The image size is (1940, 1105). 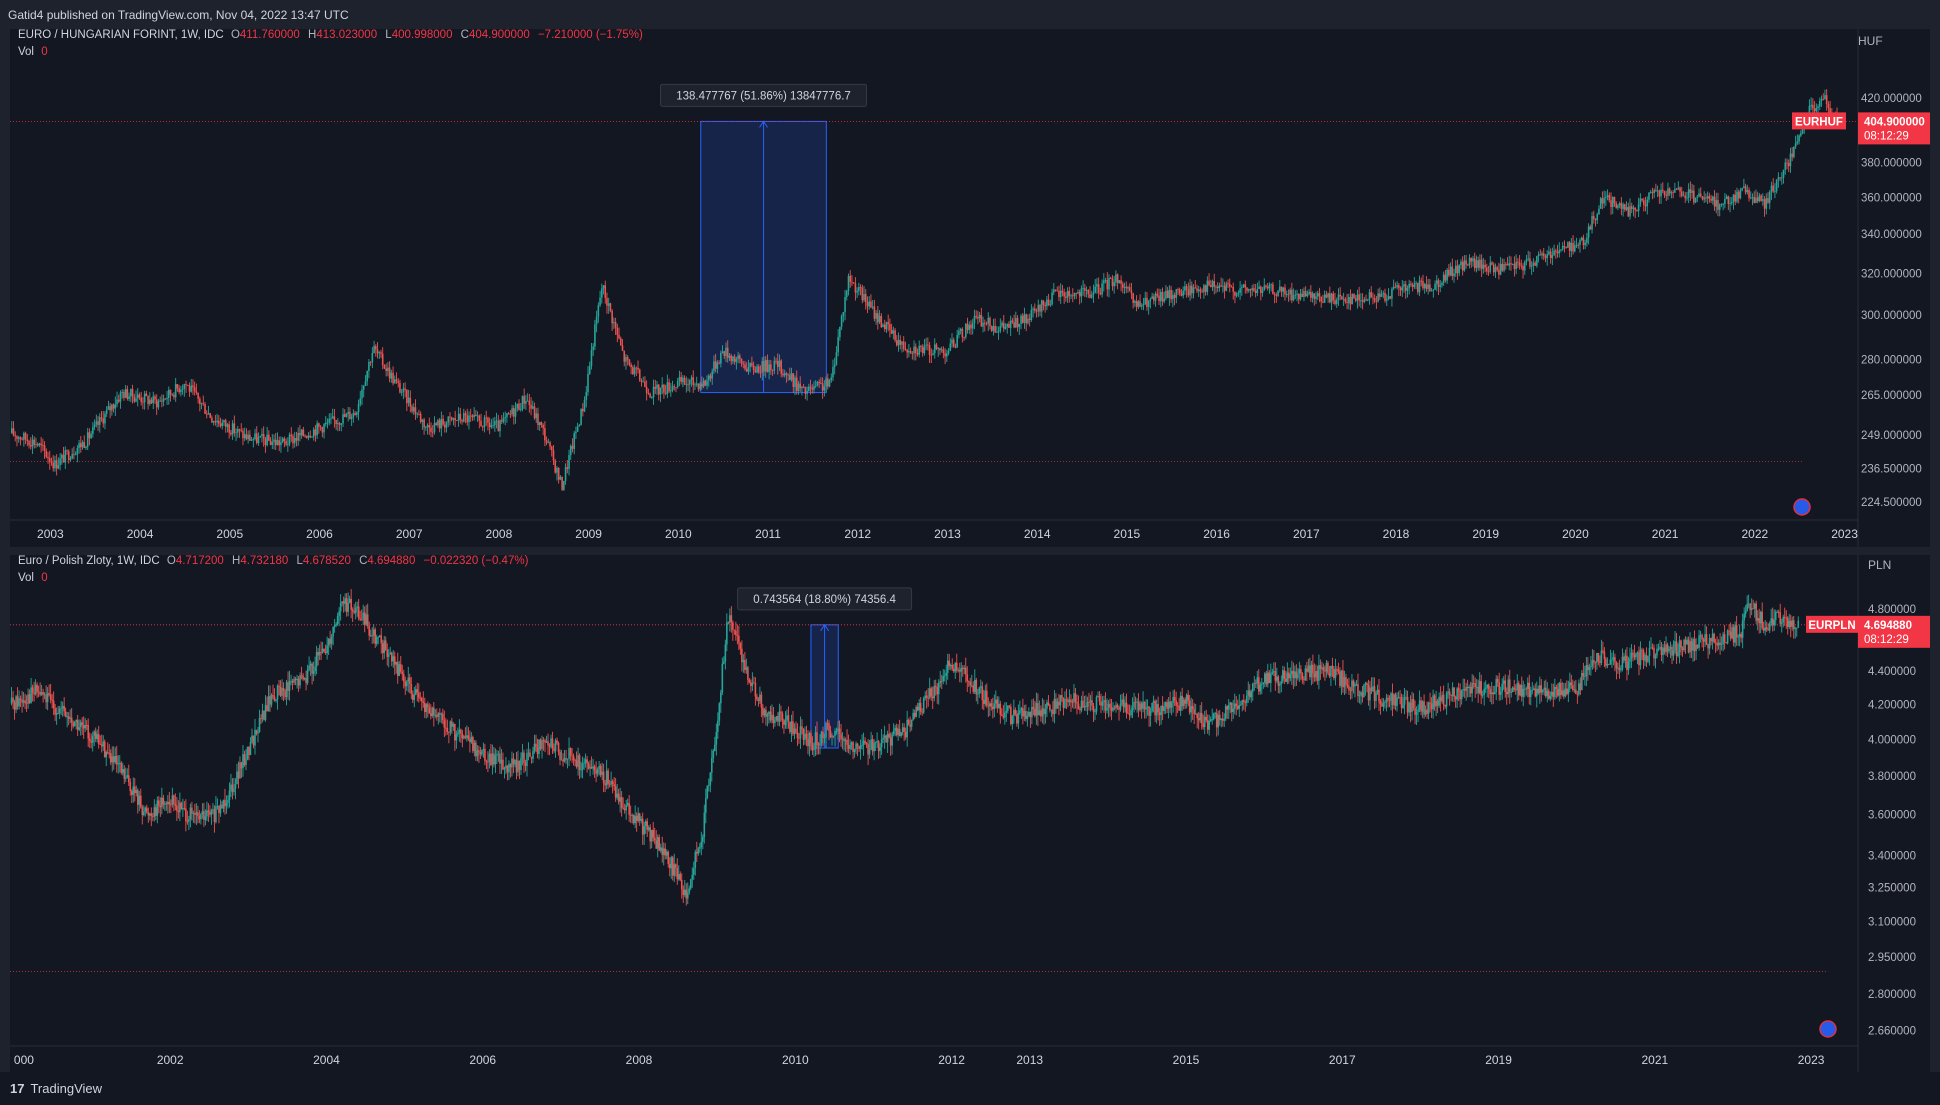 What do you see at coordinates (1306, 534) in the screenshot?
I see `time-axis-label: 2017` at bounding box center [1306, 534].